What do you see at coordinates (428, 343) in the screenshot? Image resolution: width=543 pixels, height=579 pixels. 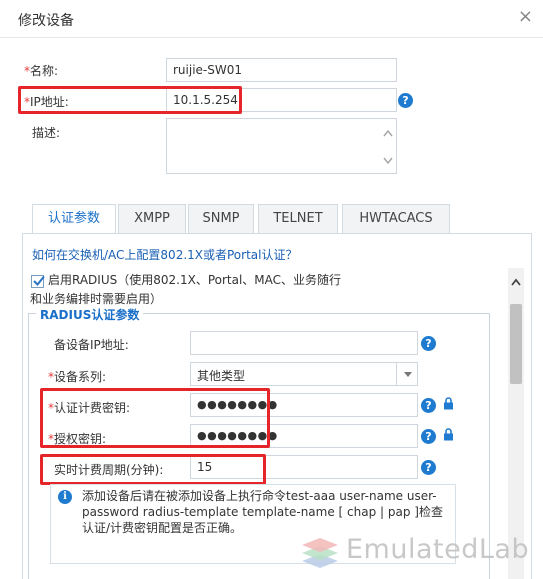 I see `backup-ip-help-icon: ?` at bounding box center [428, 343].